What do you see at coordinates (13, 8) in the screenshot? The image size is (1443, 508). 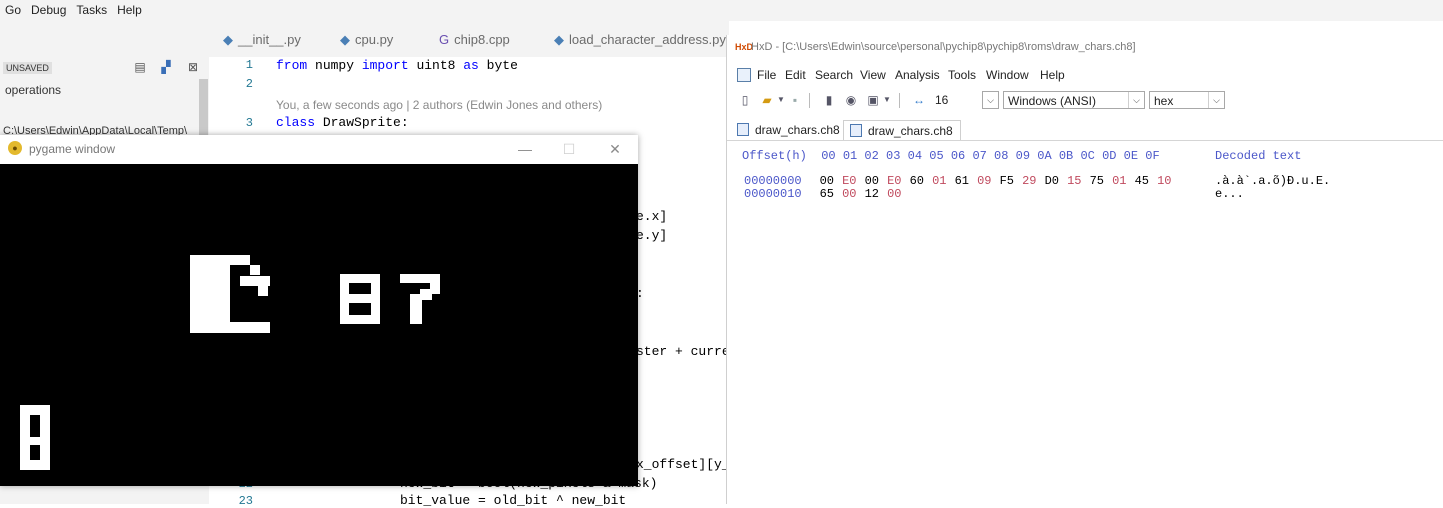 I see `menu-go: Go` at bounding box center [13, 8].